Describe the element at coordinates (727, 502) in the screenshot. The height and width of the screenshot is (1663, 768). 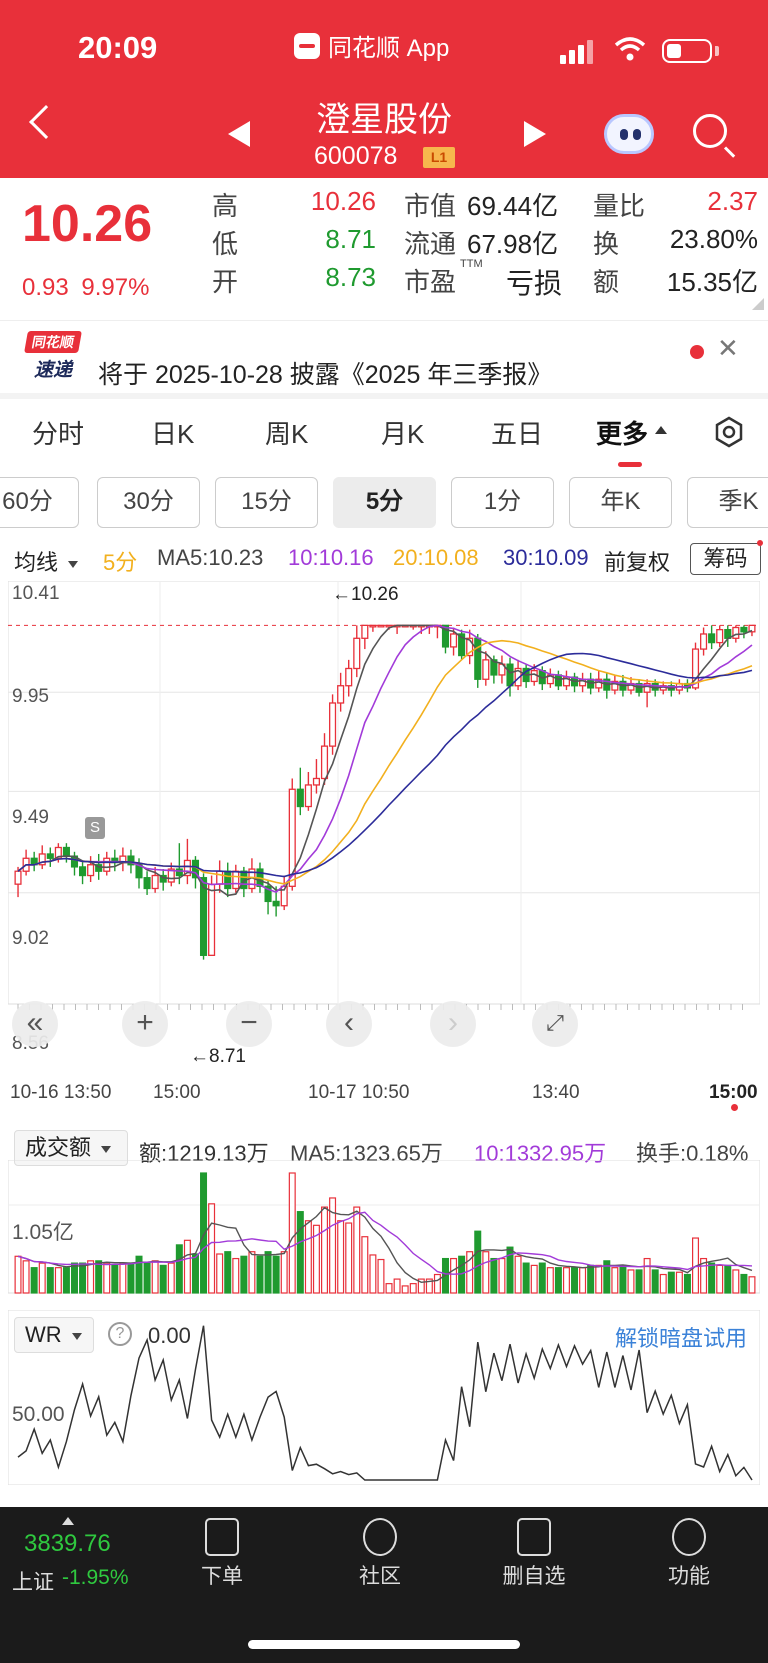
I see `period-quarterly-k: 季K` at that location.